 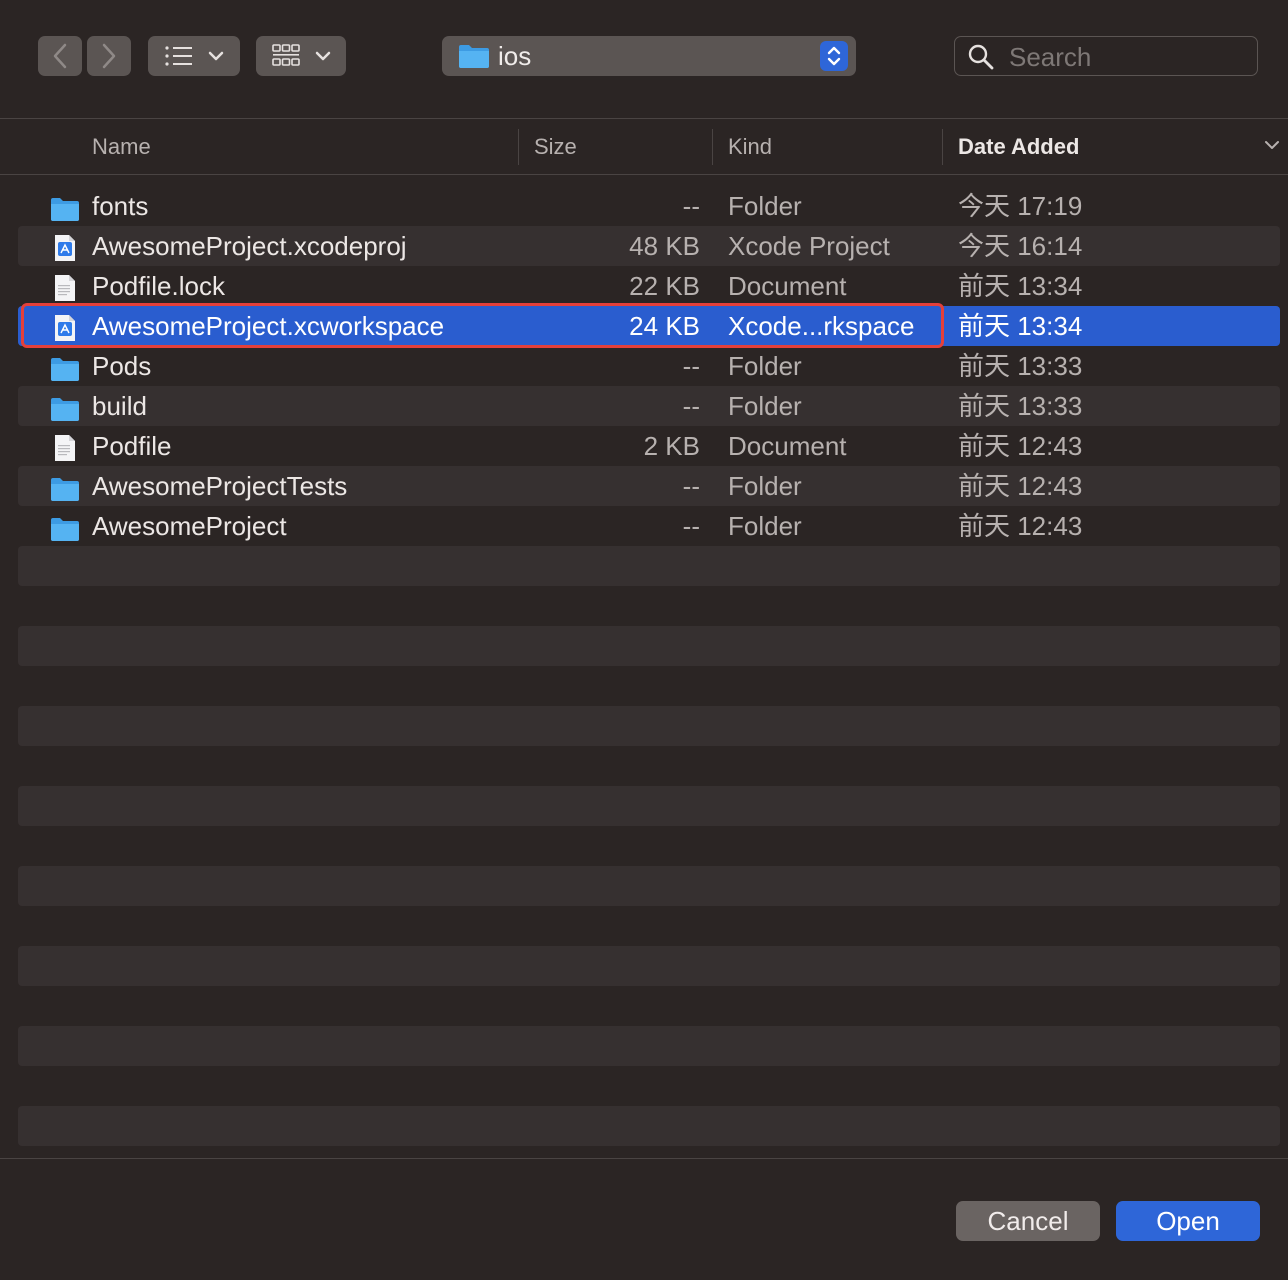 I want to click on file-size: 2 KB, so click(x=671, y=446).